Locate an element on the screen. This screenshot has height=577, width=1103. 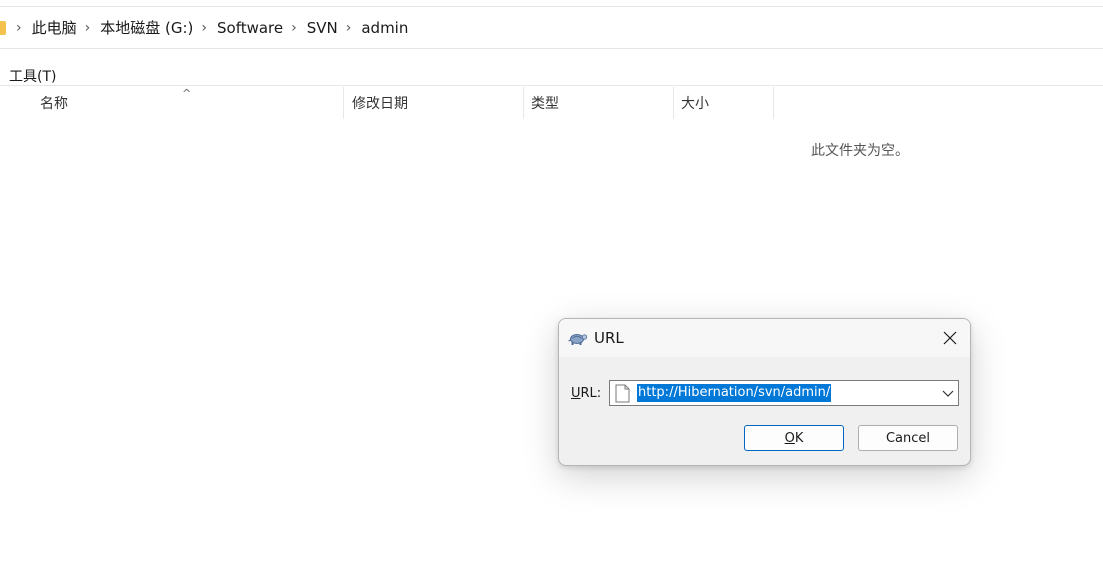
column-header-date: 修改日期 is located at coordinates (434, 103).